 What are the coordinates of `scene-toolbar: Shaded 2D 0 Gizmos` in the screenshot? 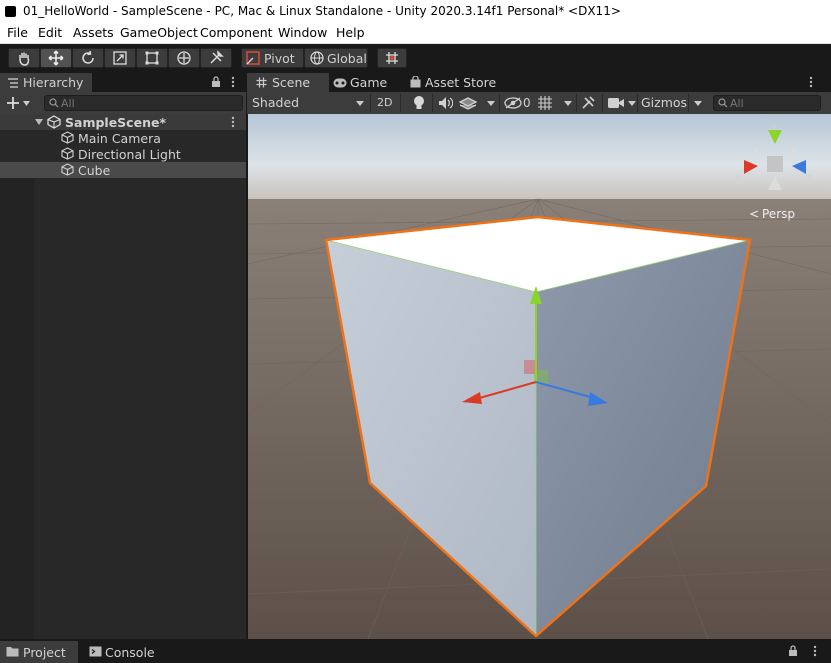 It's located at (539, 103).